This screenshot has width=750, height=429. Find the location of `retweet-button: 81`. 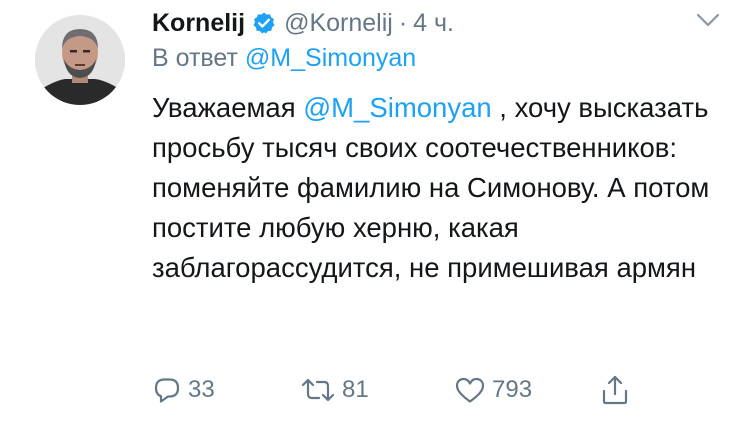

retweet-button: 81 is located at coordinates (334, 390).